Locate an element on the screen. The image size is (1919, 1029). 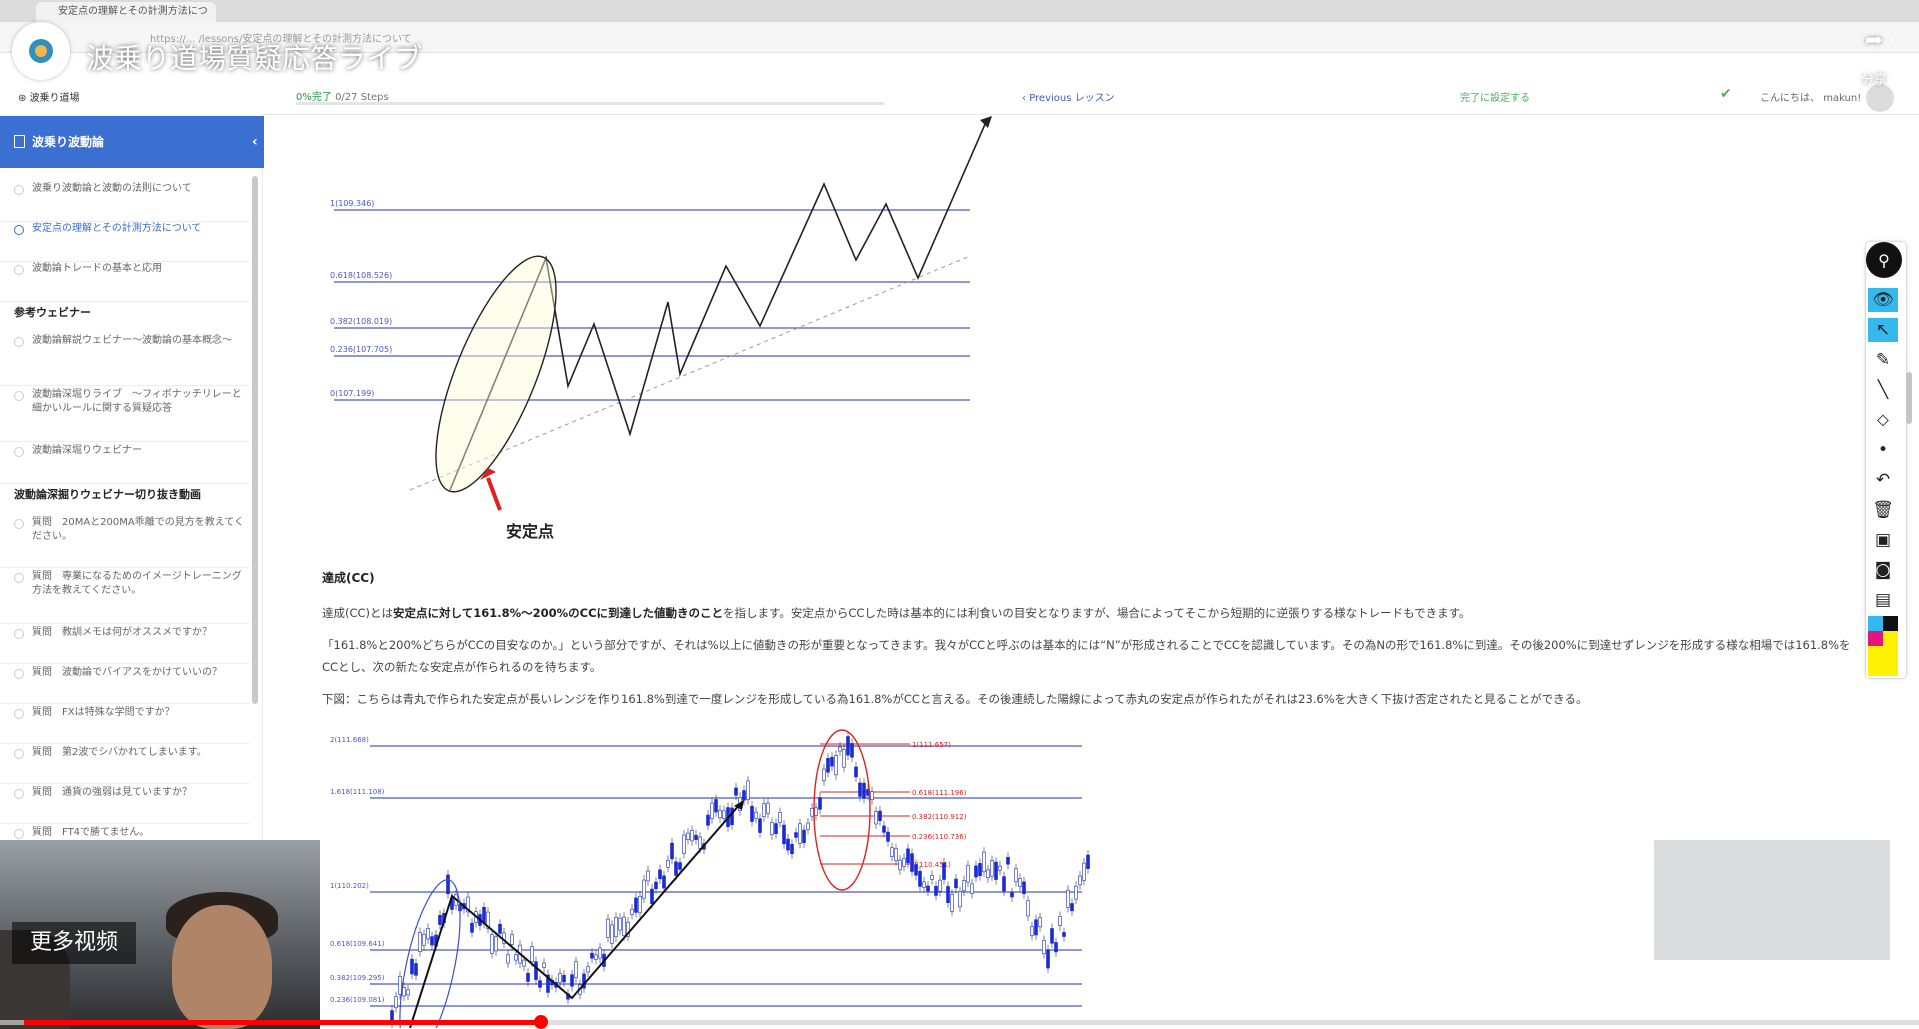
camera-icon: ◙ is located at coordinates (1883, 570).